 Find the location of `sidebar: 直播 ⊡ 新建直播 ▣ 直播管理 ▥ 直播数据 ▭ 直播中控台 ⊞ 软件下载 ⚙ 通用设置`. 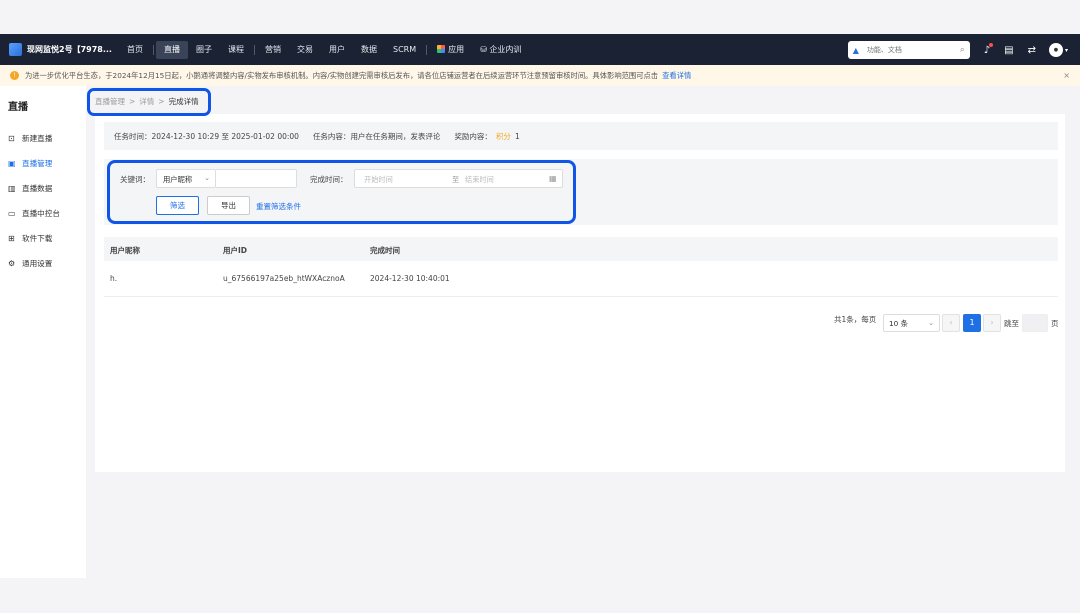

sidebar: 直播 ⊡ 新建直播 ▣ 直播管理 ▥ 直播数据 ▭ 直播中控台 ⊞ 软件下载 ⚙ 通用设置 is located at coordinates (43, 332).